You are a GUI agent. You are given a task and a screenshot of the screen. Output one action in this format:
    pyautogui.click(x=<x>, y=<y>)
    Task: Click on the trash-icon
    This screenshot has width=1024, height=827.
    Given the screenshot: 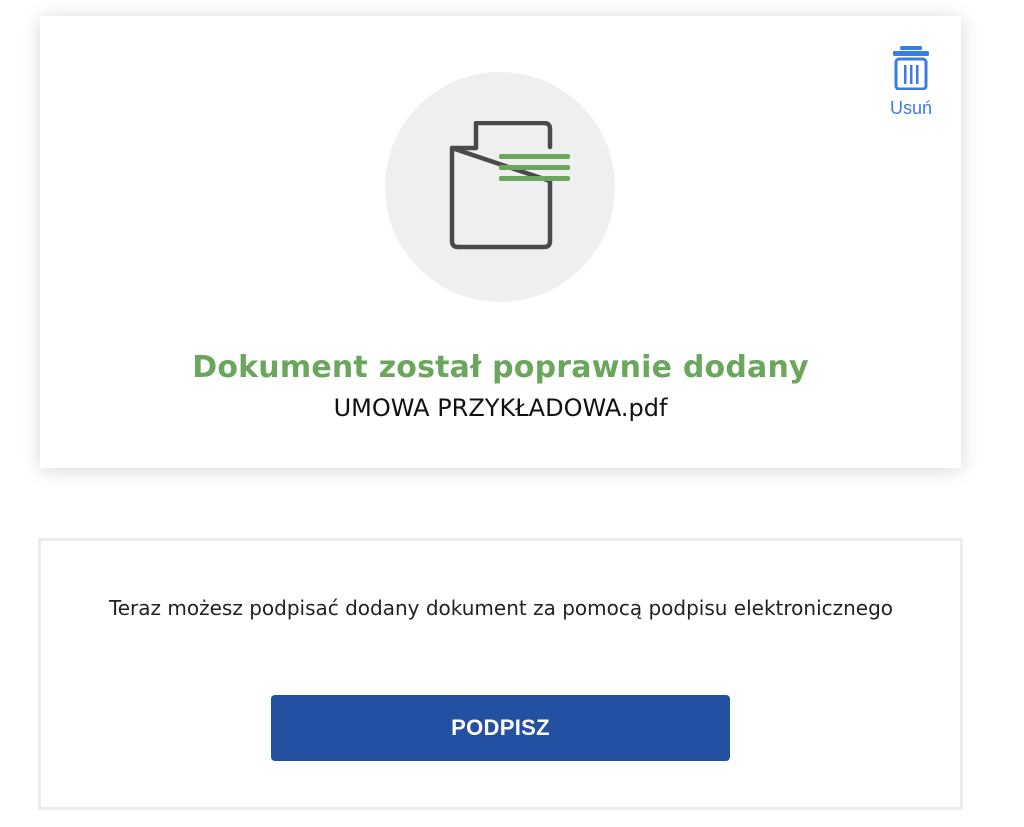 What is the action you would take?
    pyautogui.click(x=911, y=68)
    